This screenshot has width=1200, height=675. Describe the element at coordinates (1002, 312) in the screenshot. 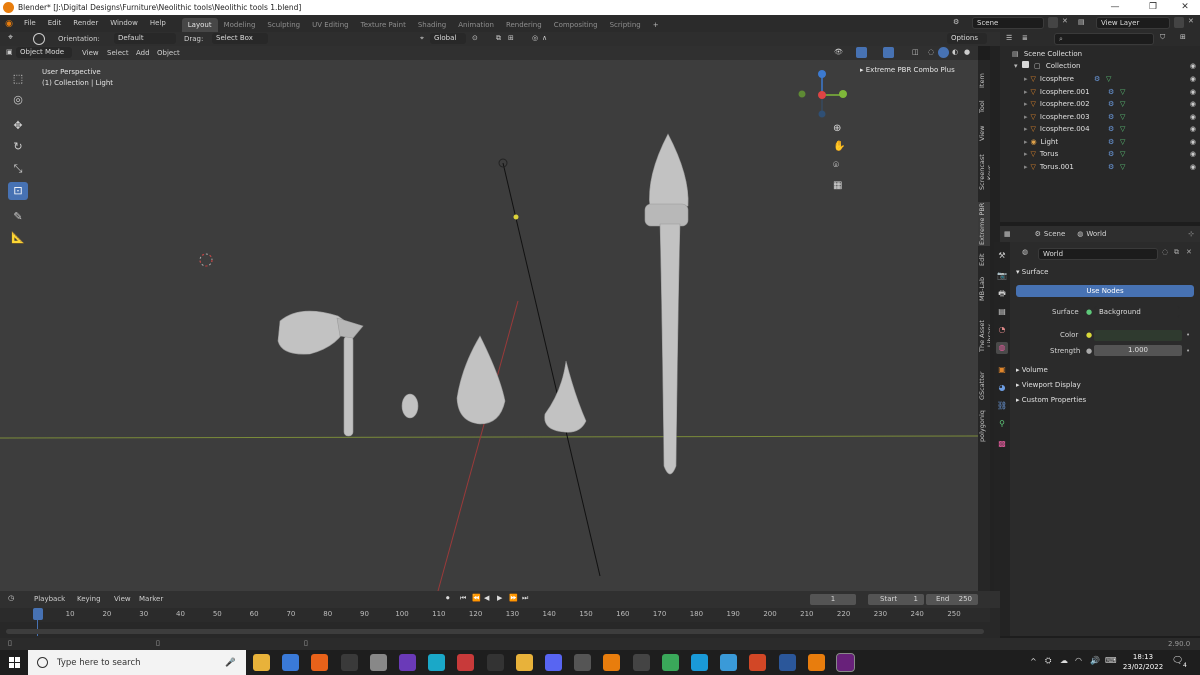

I see `view-layer-tab-icon: ▤` at that location.